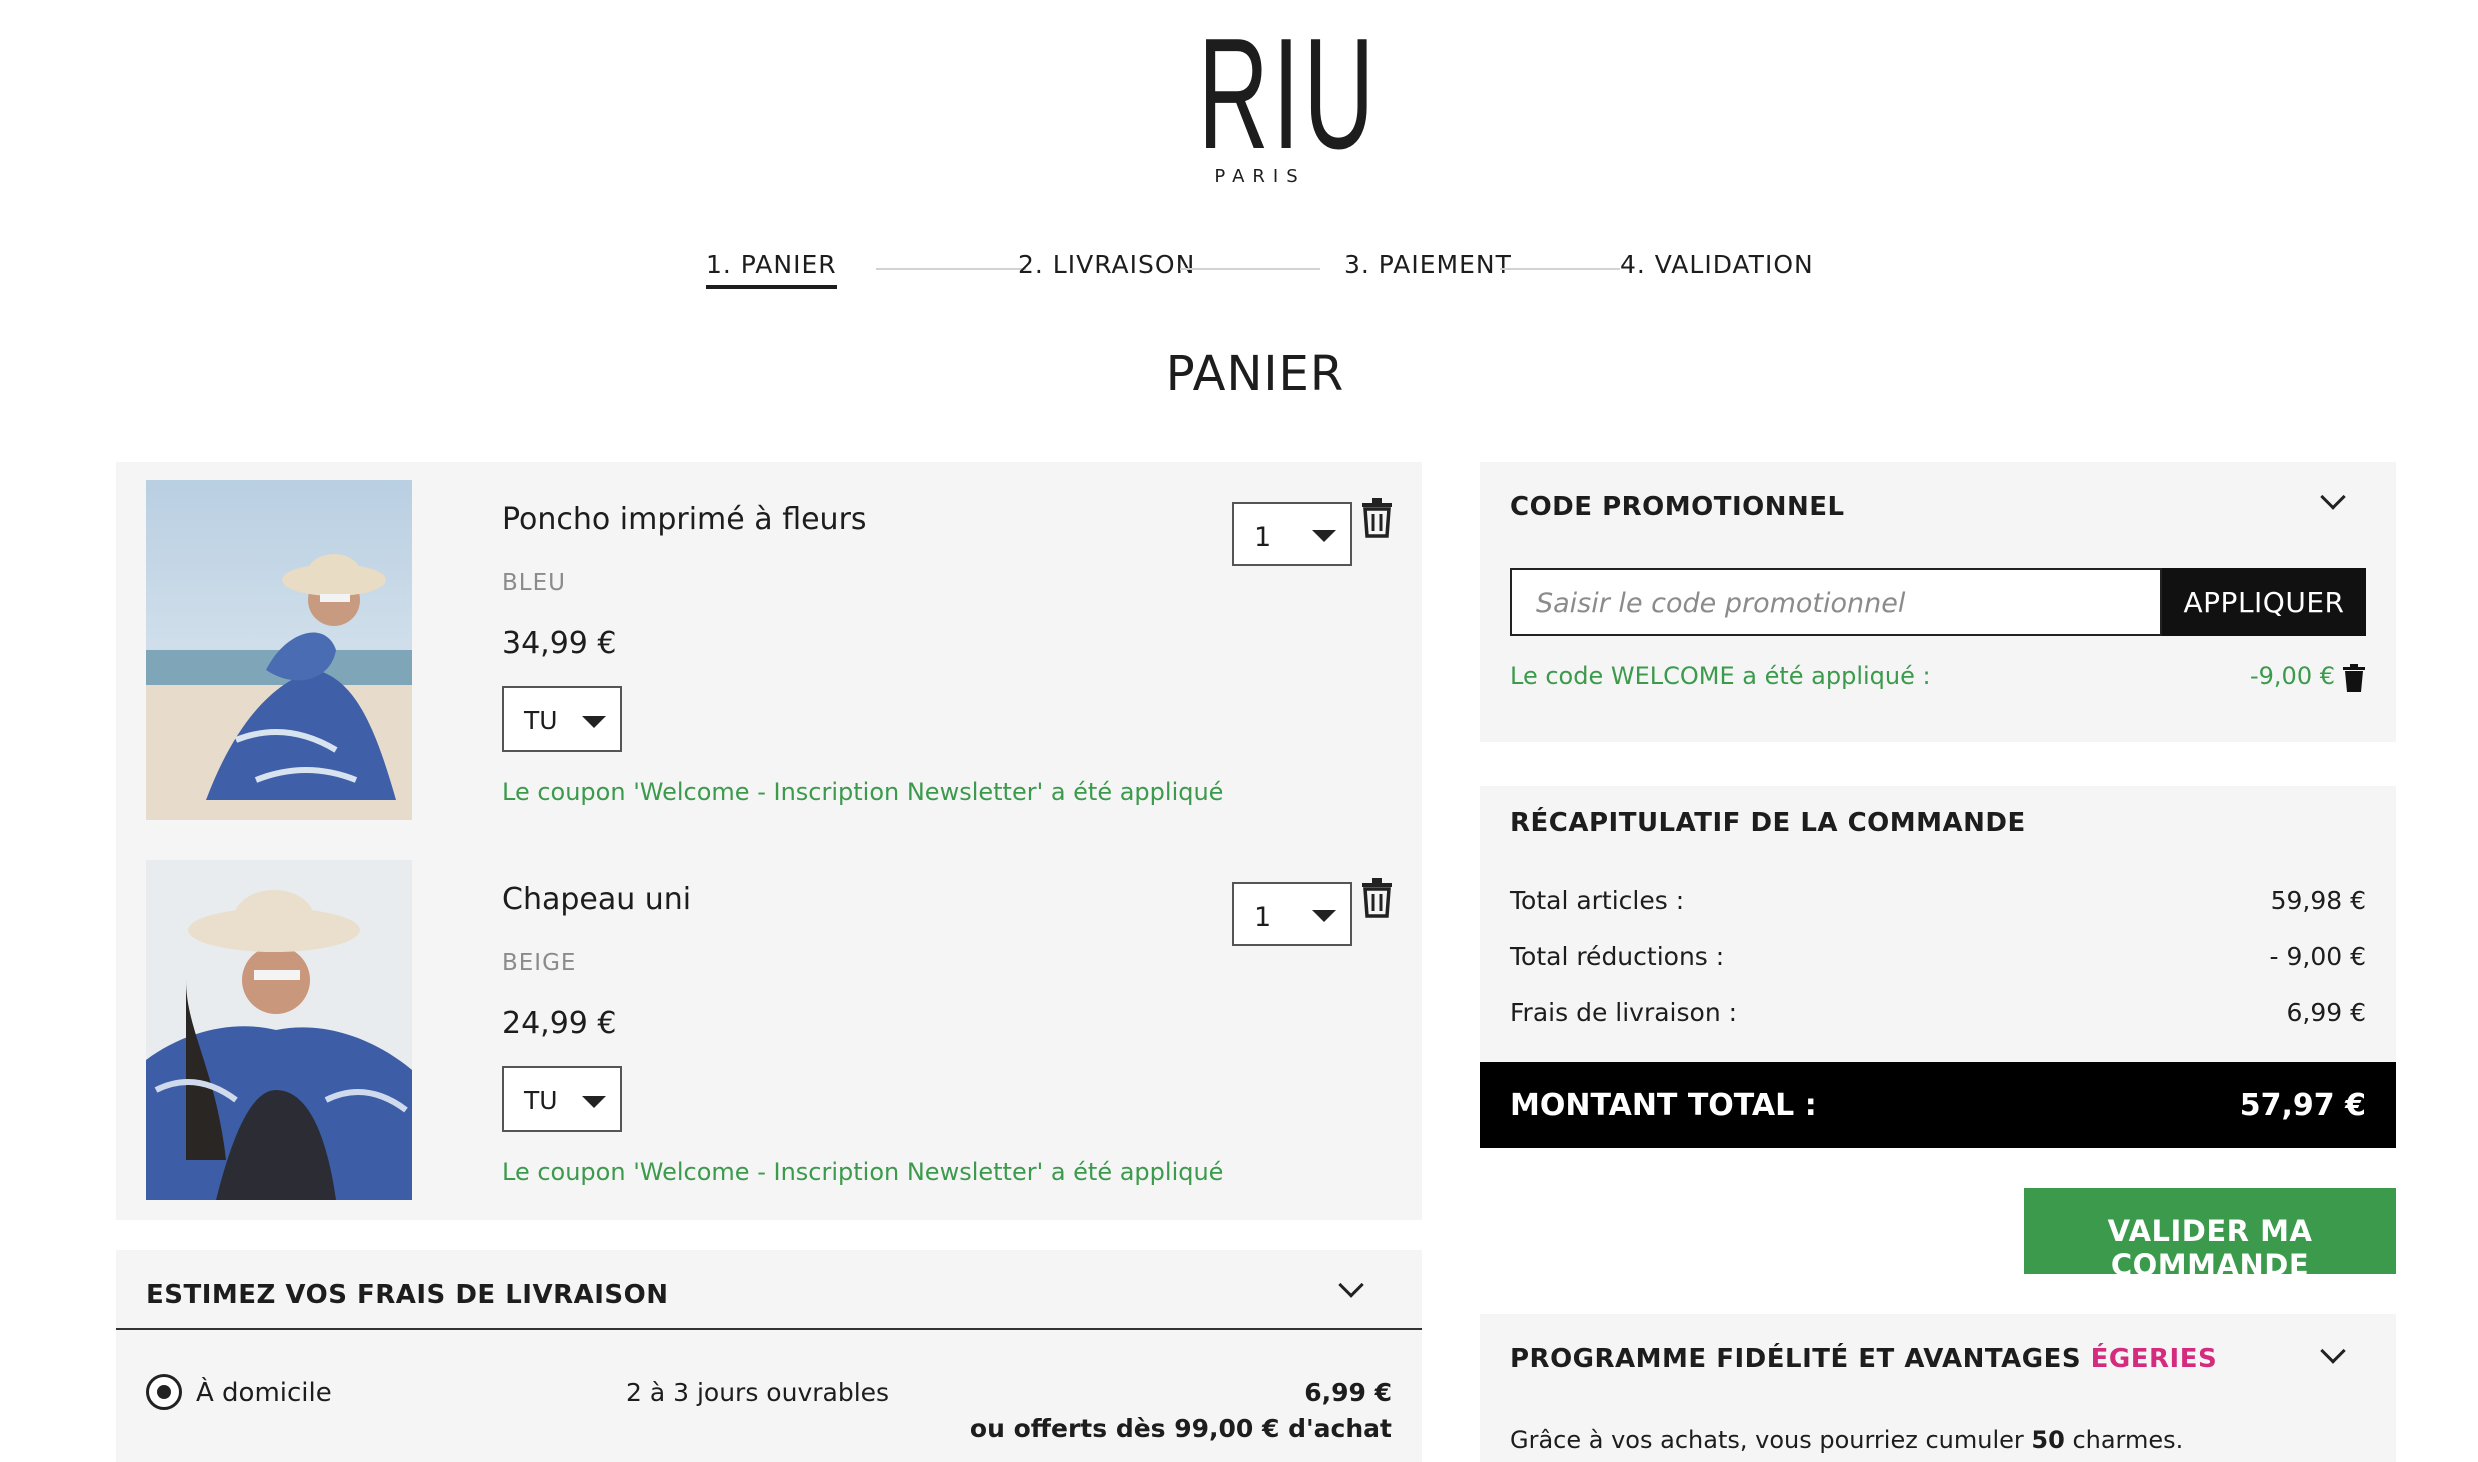 This screenshot has height=1462, width=2478. I want to click on summary-value: 6,99 €, so click(2326, 1012).